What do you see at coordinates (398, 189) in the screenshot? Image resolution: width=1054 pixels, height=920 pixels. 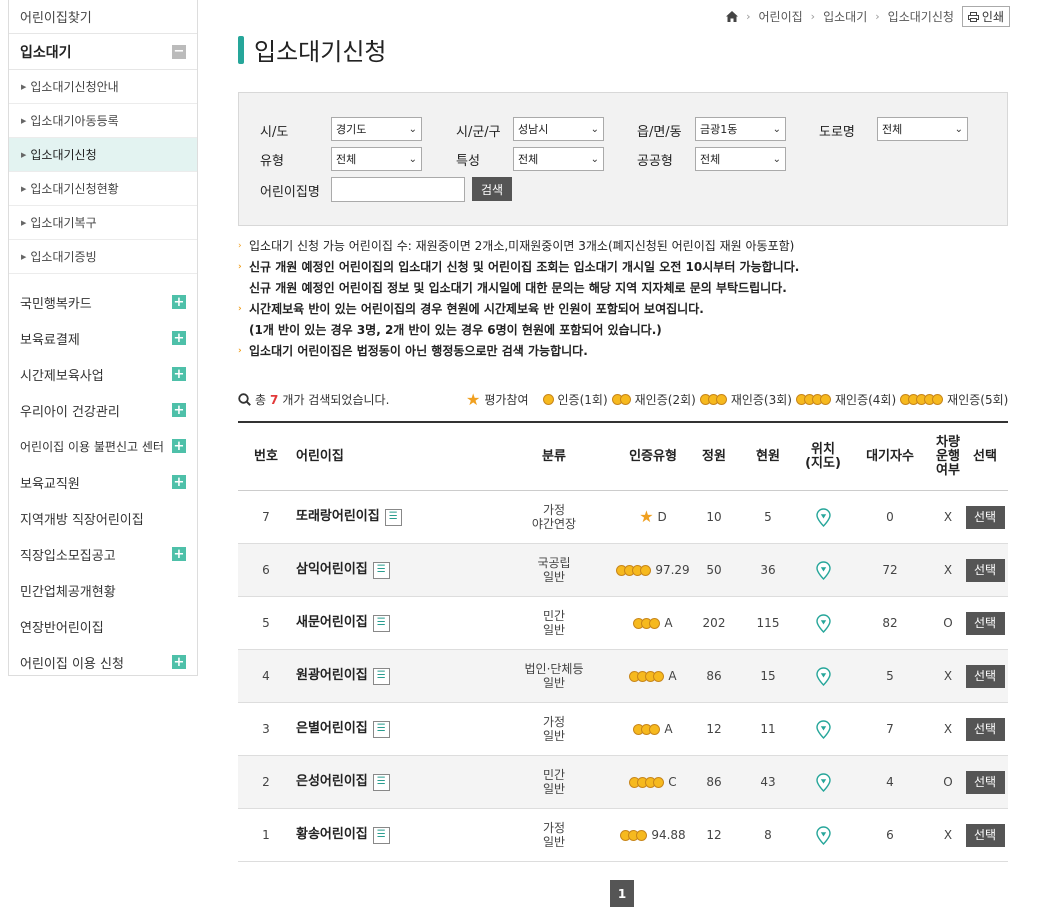 I see `daycare-name-input` at bounding box center [398, 189].